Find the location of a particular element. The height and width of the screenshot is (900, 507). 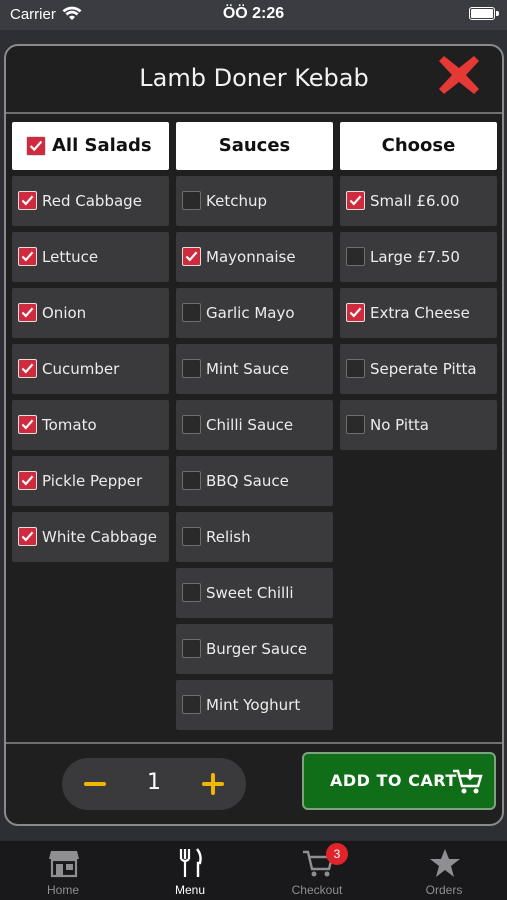

option-label: Mint Yoghurt is located at coordinates (253, 705).